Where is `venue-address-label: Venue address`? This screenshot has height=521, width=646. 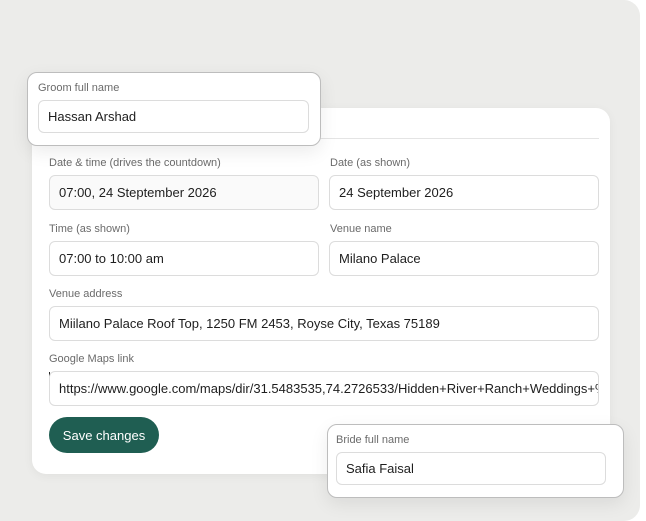 venue-address-label: Venue address is located at coordinates (86, 294).